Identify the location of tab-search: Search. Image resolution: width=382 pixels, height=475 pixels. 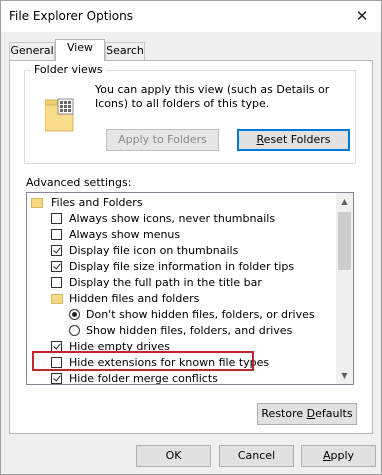
(125, 51).